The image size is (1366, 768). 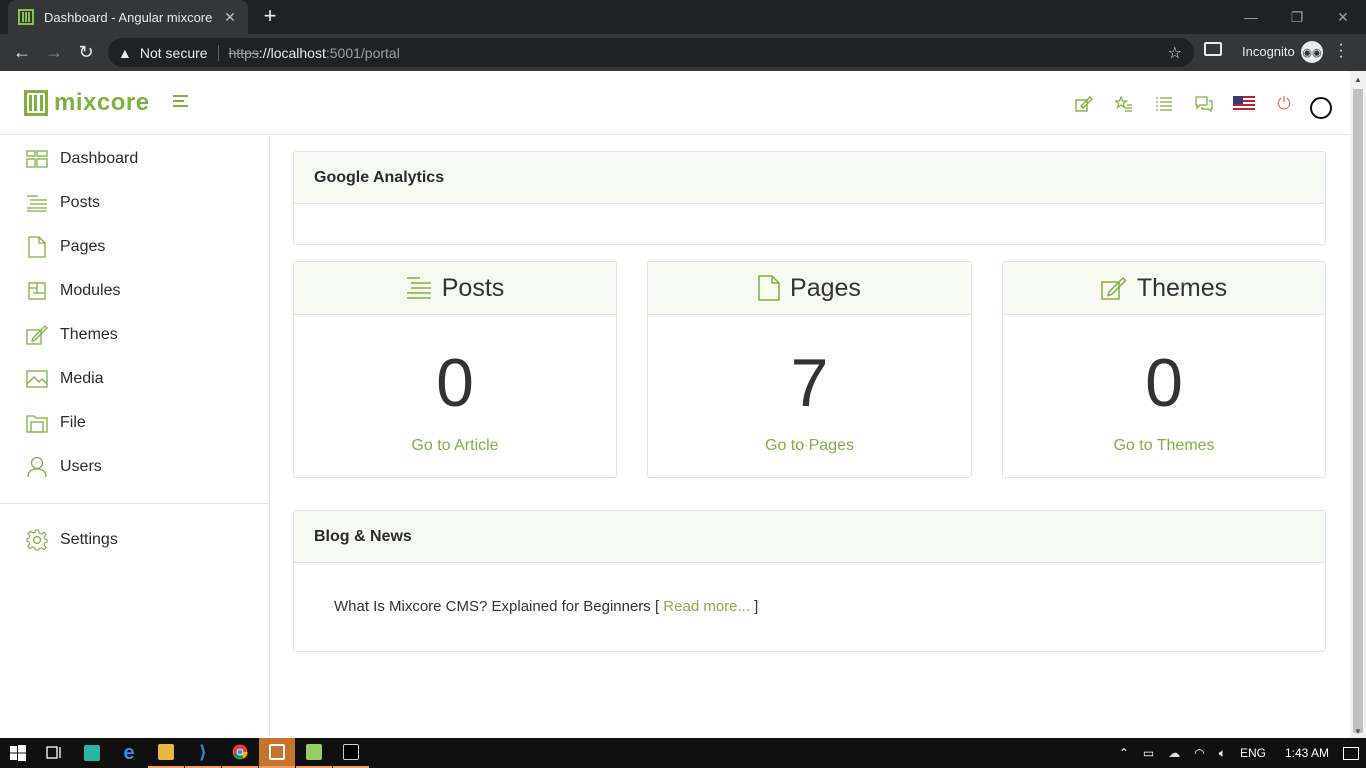 I want to click on restore-icon: ❐, so click(x=1297, y=17).